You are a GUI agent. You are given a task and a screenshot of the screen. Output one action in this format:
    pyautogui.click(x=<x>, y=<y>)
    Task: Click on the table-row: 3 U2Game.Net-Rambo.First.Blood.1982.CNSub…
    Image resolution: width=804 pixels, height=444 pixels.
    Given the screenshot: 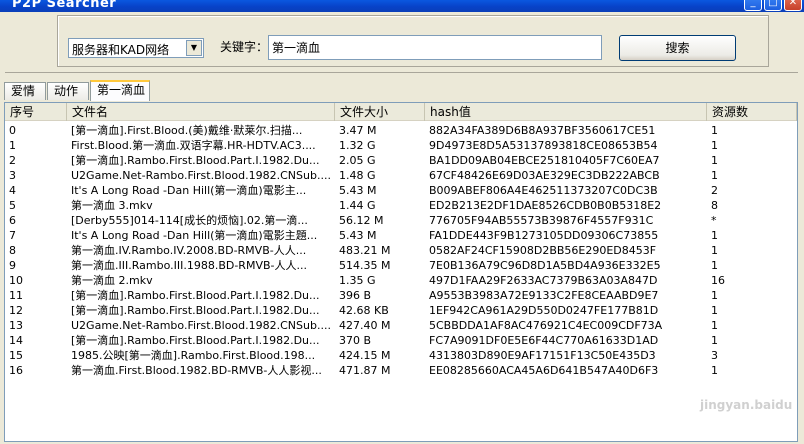 What is the action you would take?
    pyautogui.click(x=401, y=175)
    